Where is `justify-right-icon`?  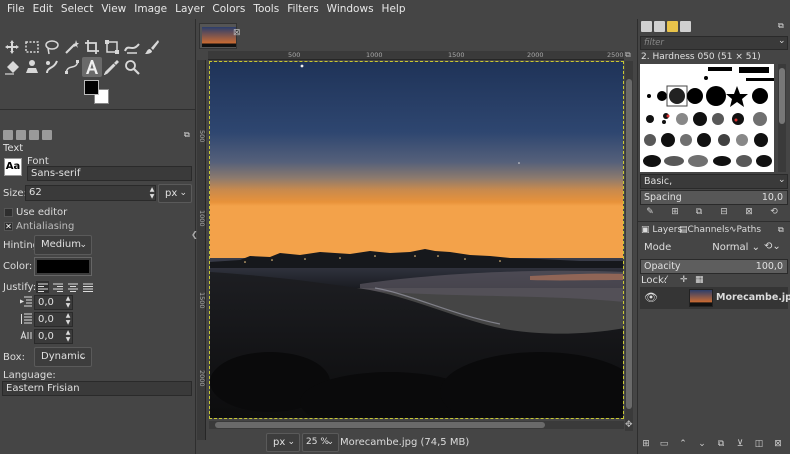 justify-right-icon is located at coordinates (57, 287).